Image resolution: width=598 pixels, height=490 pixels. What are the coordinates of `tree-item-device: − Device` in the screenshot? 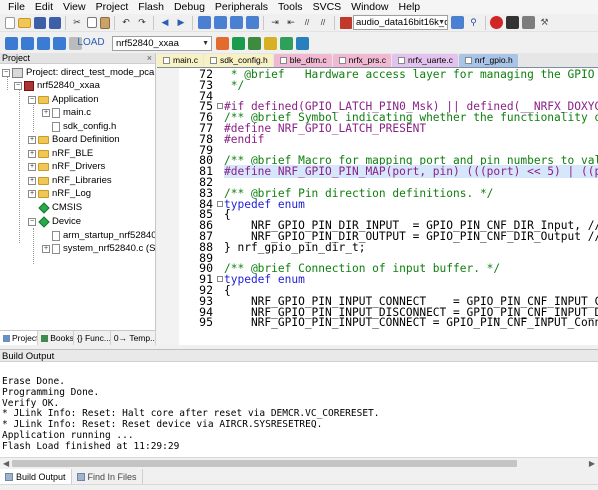 It's located at (54, 221).